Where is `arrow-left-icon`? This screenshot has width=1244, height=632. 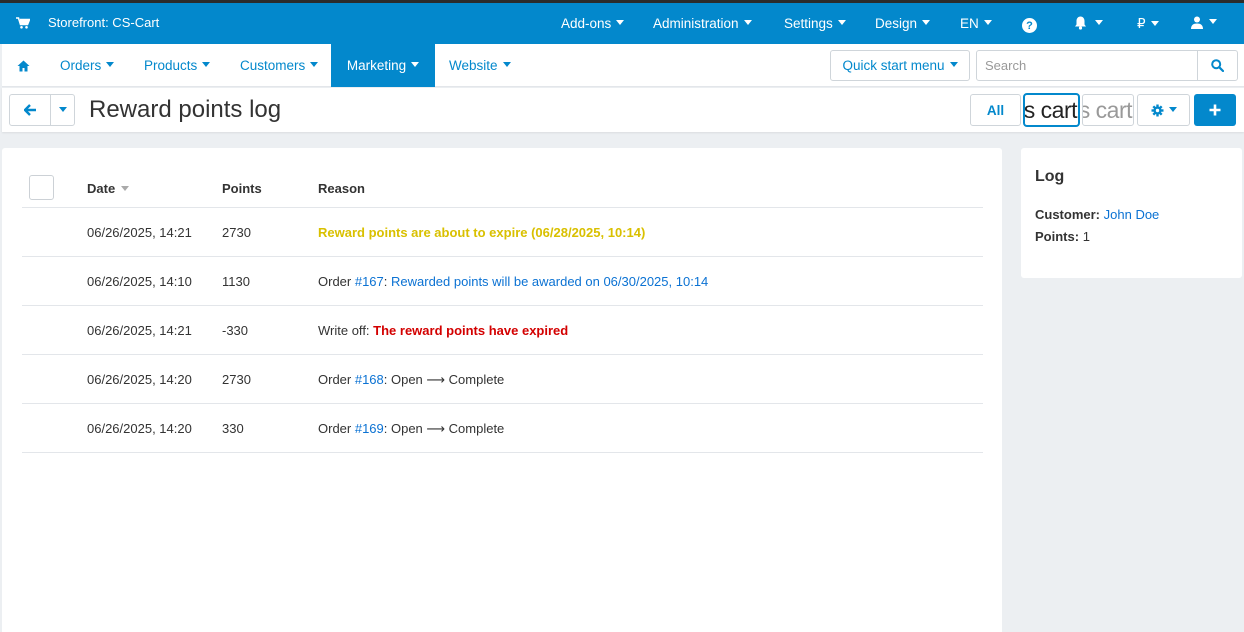
arrow-left-icon is located at coordinates (29, 110).